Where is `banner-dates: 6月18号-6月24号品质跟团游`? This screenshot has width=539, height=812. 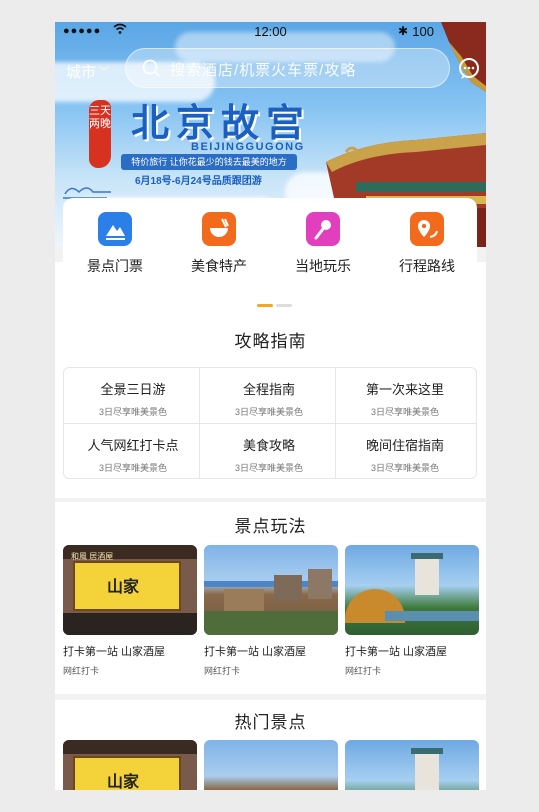 banner-dates: 6月18号-6月24号品质跟团游 is located at coordinates (198, 181).